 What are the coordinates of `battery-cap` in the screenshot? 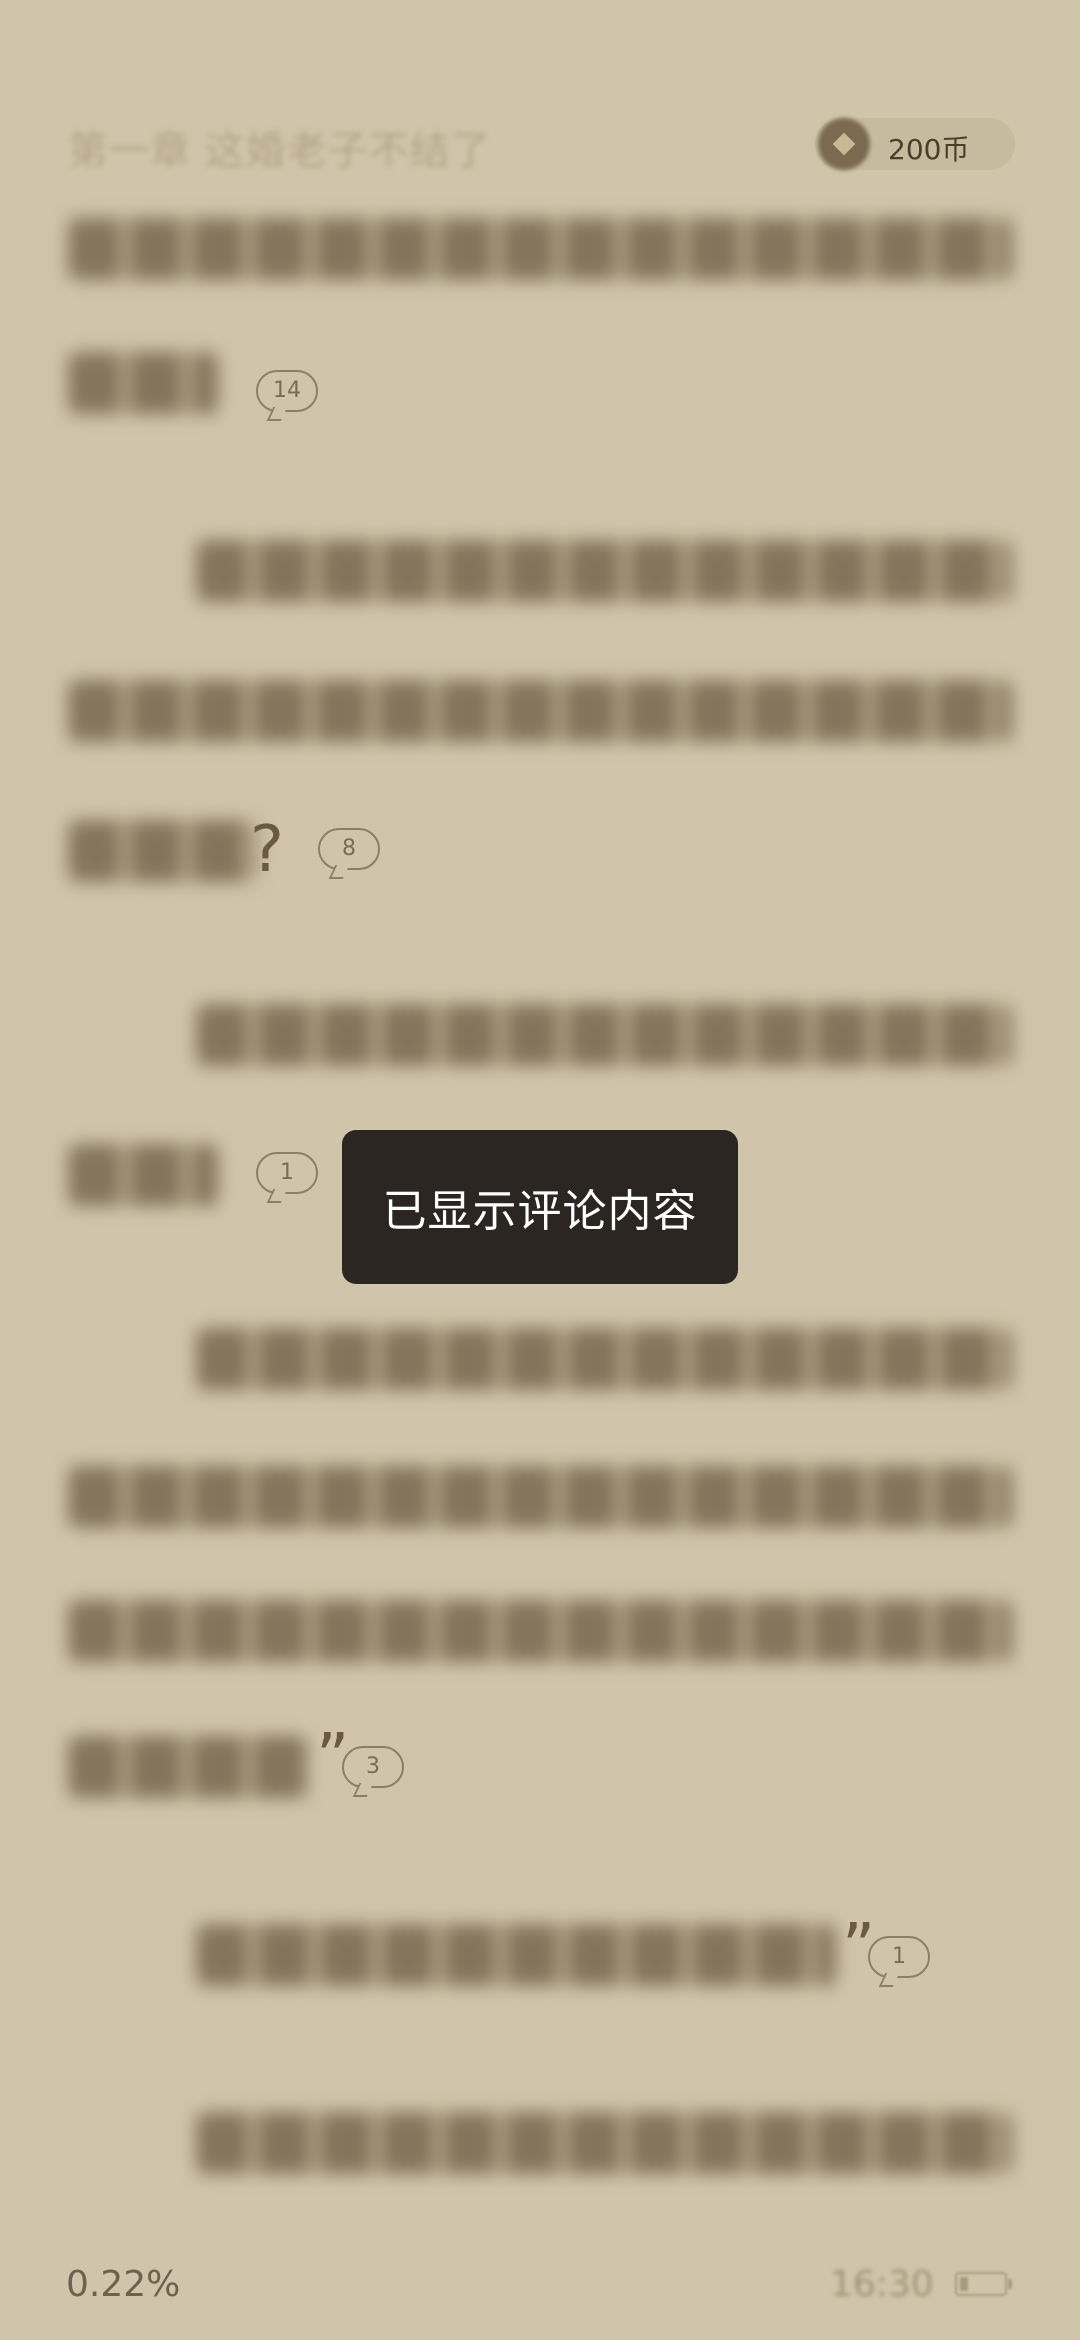 It's located at (1010, 2284).